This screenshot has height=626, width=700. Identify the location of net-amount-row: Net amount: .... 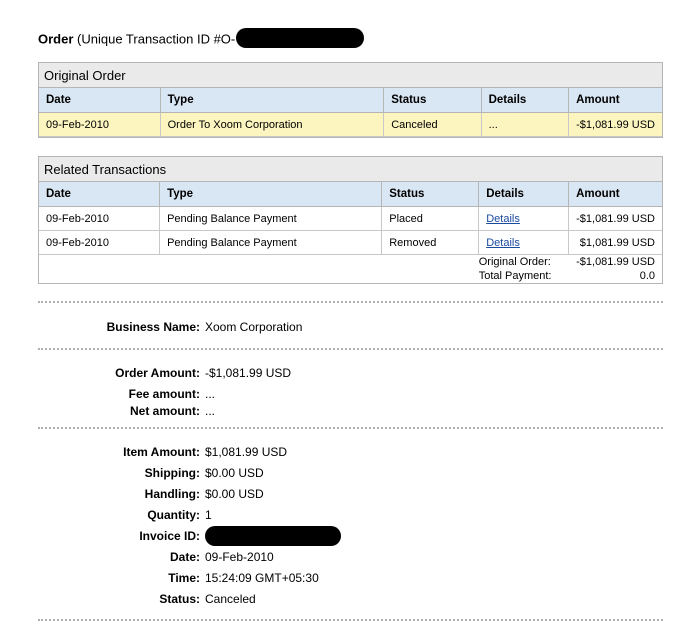
(350, 413).